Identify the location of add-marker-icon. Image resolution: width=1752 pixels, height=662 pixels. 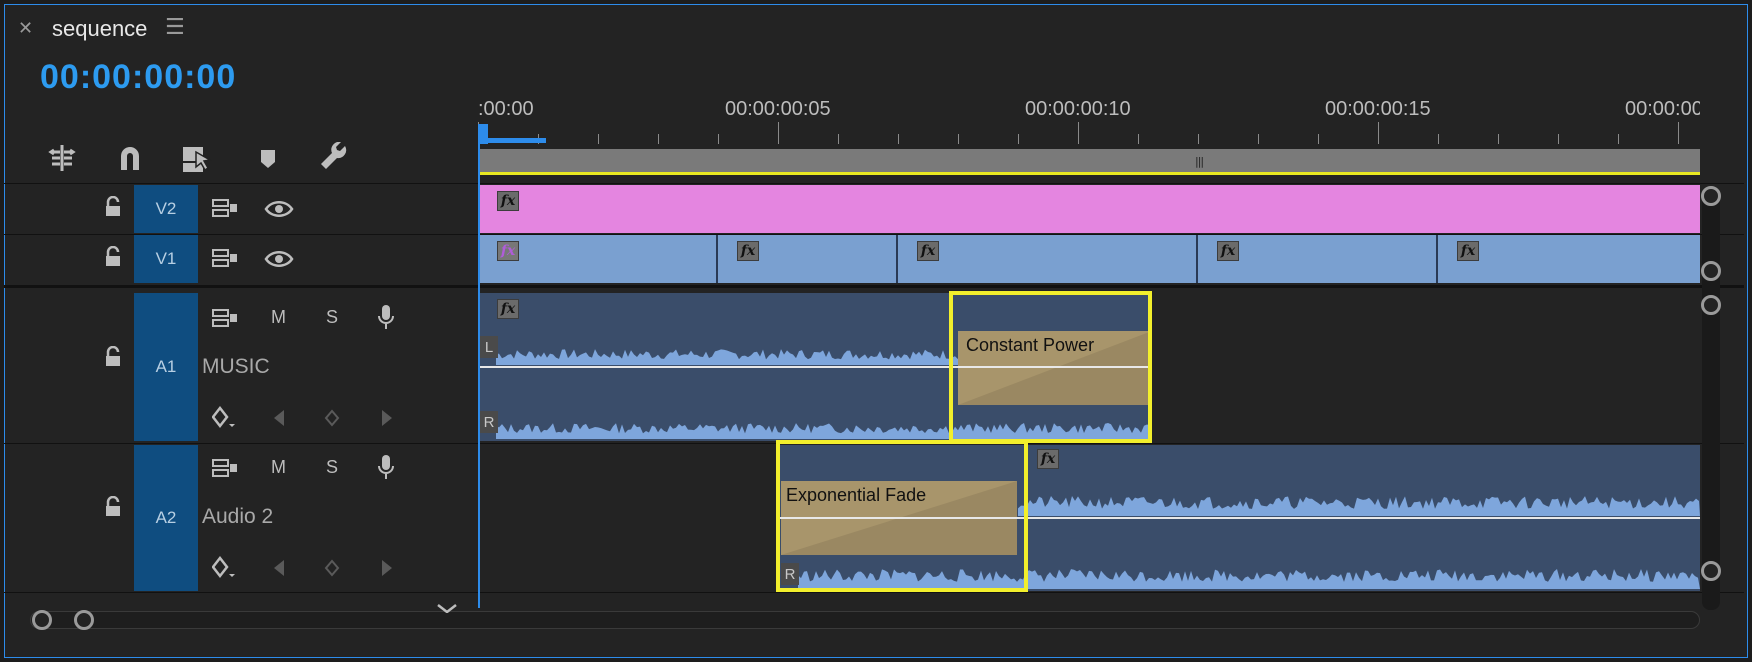
(276, 162).